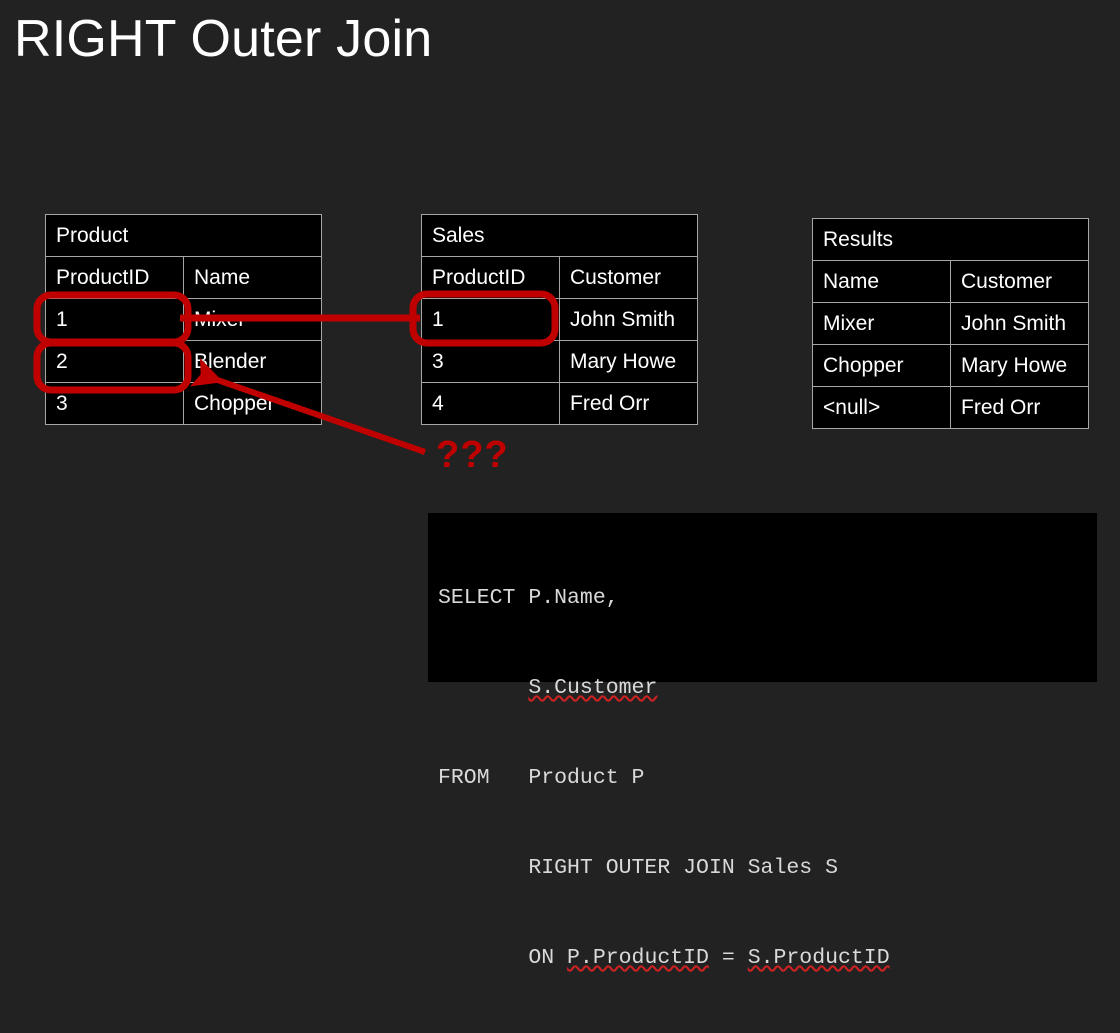 This screenshot has height=1033, width=1120. What do you see at coordinates (881, 365) in the screenshot?
I see `results-r2-name: Chopper` at bounding box center [881, 365].